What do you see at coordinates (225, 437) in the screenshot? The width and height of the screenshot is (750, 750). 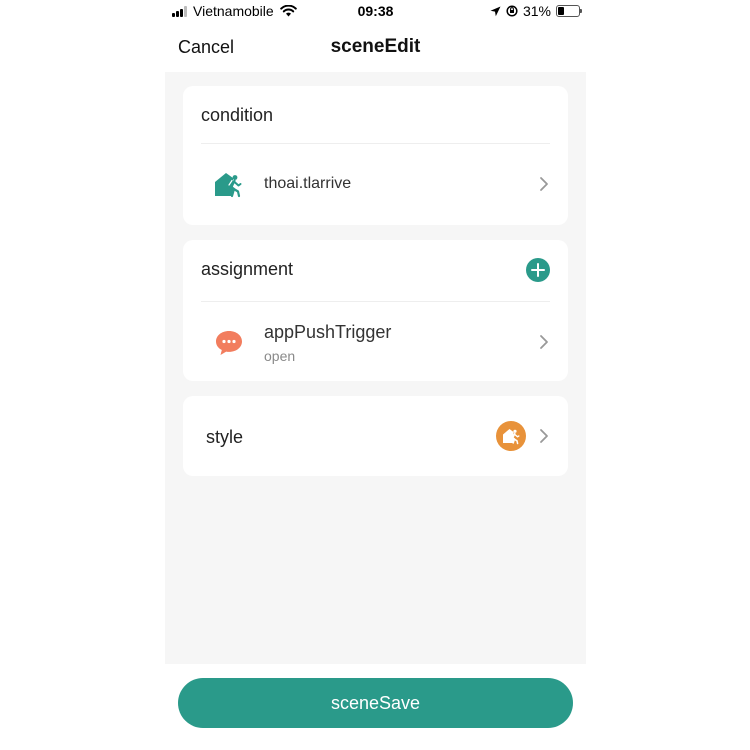 I see `style-label: style` at bounding box center [225, 437].